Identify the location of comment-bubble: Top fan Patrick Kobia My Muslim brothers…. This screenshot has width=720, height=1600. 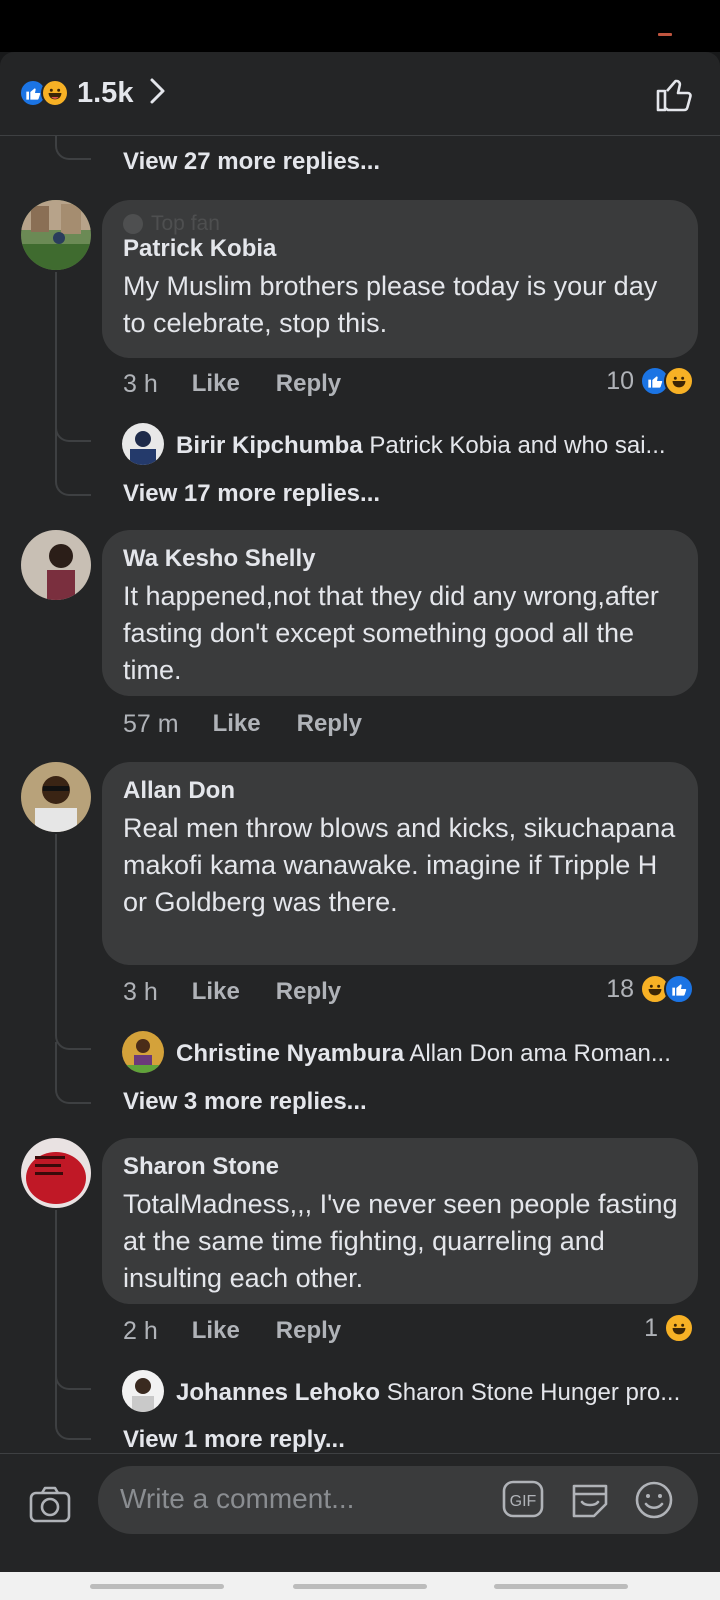
(400, 279).